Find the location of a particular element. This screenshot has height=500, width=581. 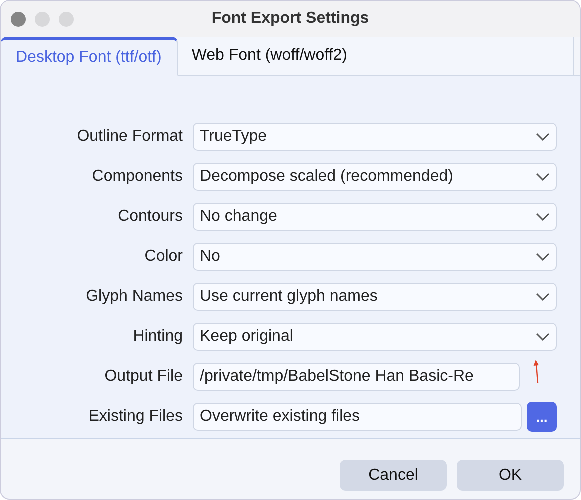

dropdown: No is located at coordinates (375, 257).